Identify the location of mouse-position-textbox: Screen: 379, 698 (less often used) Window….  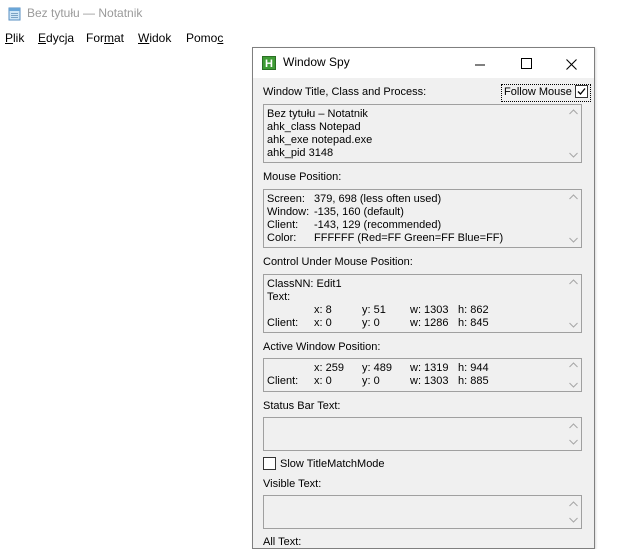
(422, 218).